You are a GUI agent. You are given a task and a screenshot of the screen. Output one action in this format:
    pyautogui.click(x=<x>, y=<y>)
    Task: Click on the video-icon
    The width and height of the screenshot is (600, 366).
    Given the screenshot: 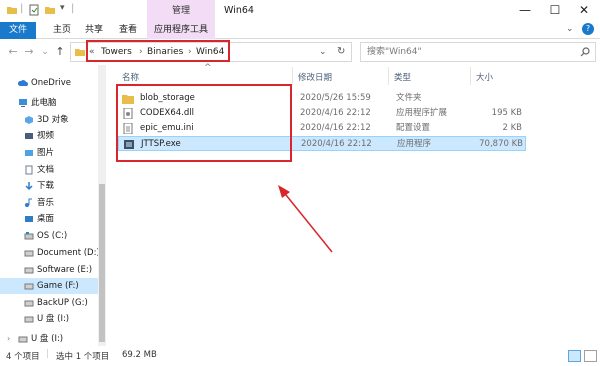 What is the action you would take?
    pyautogui.click(x=29, y=136)
    